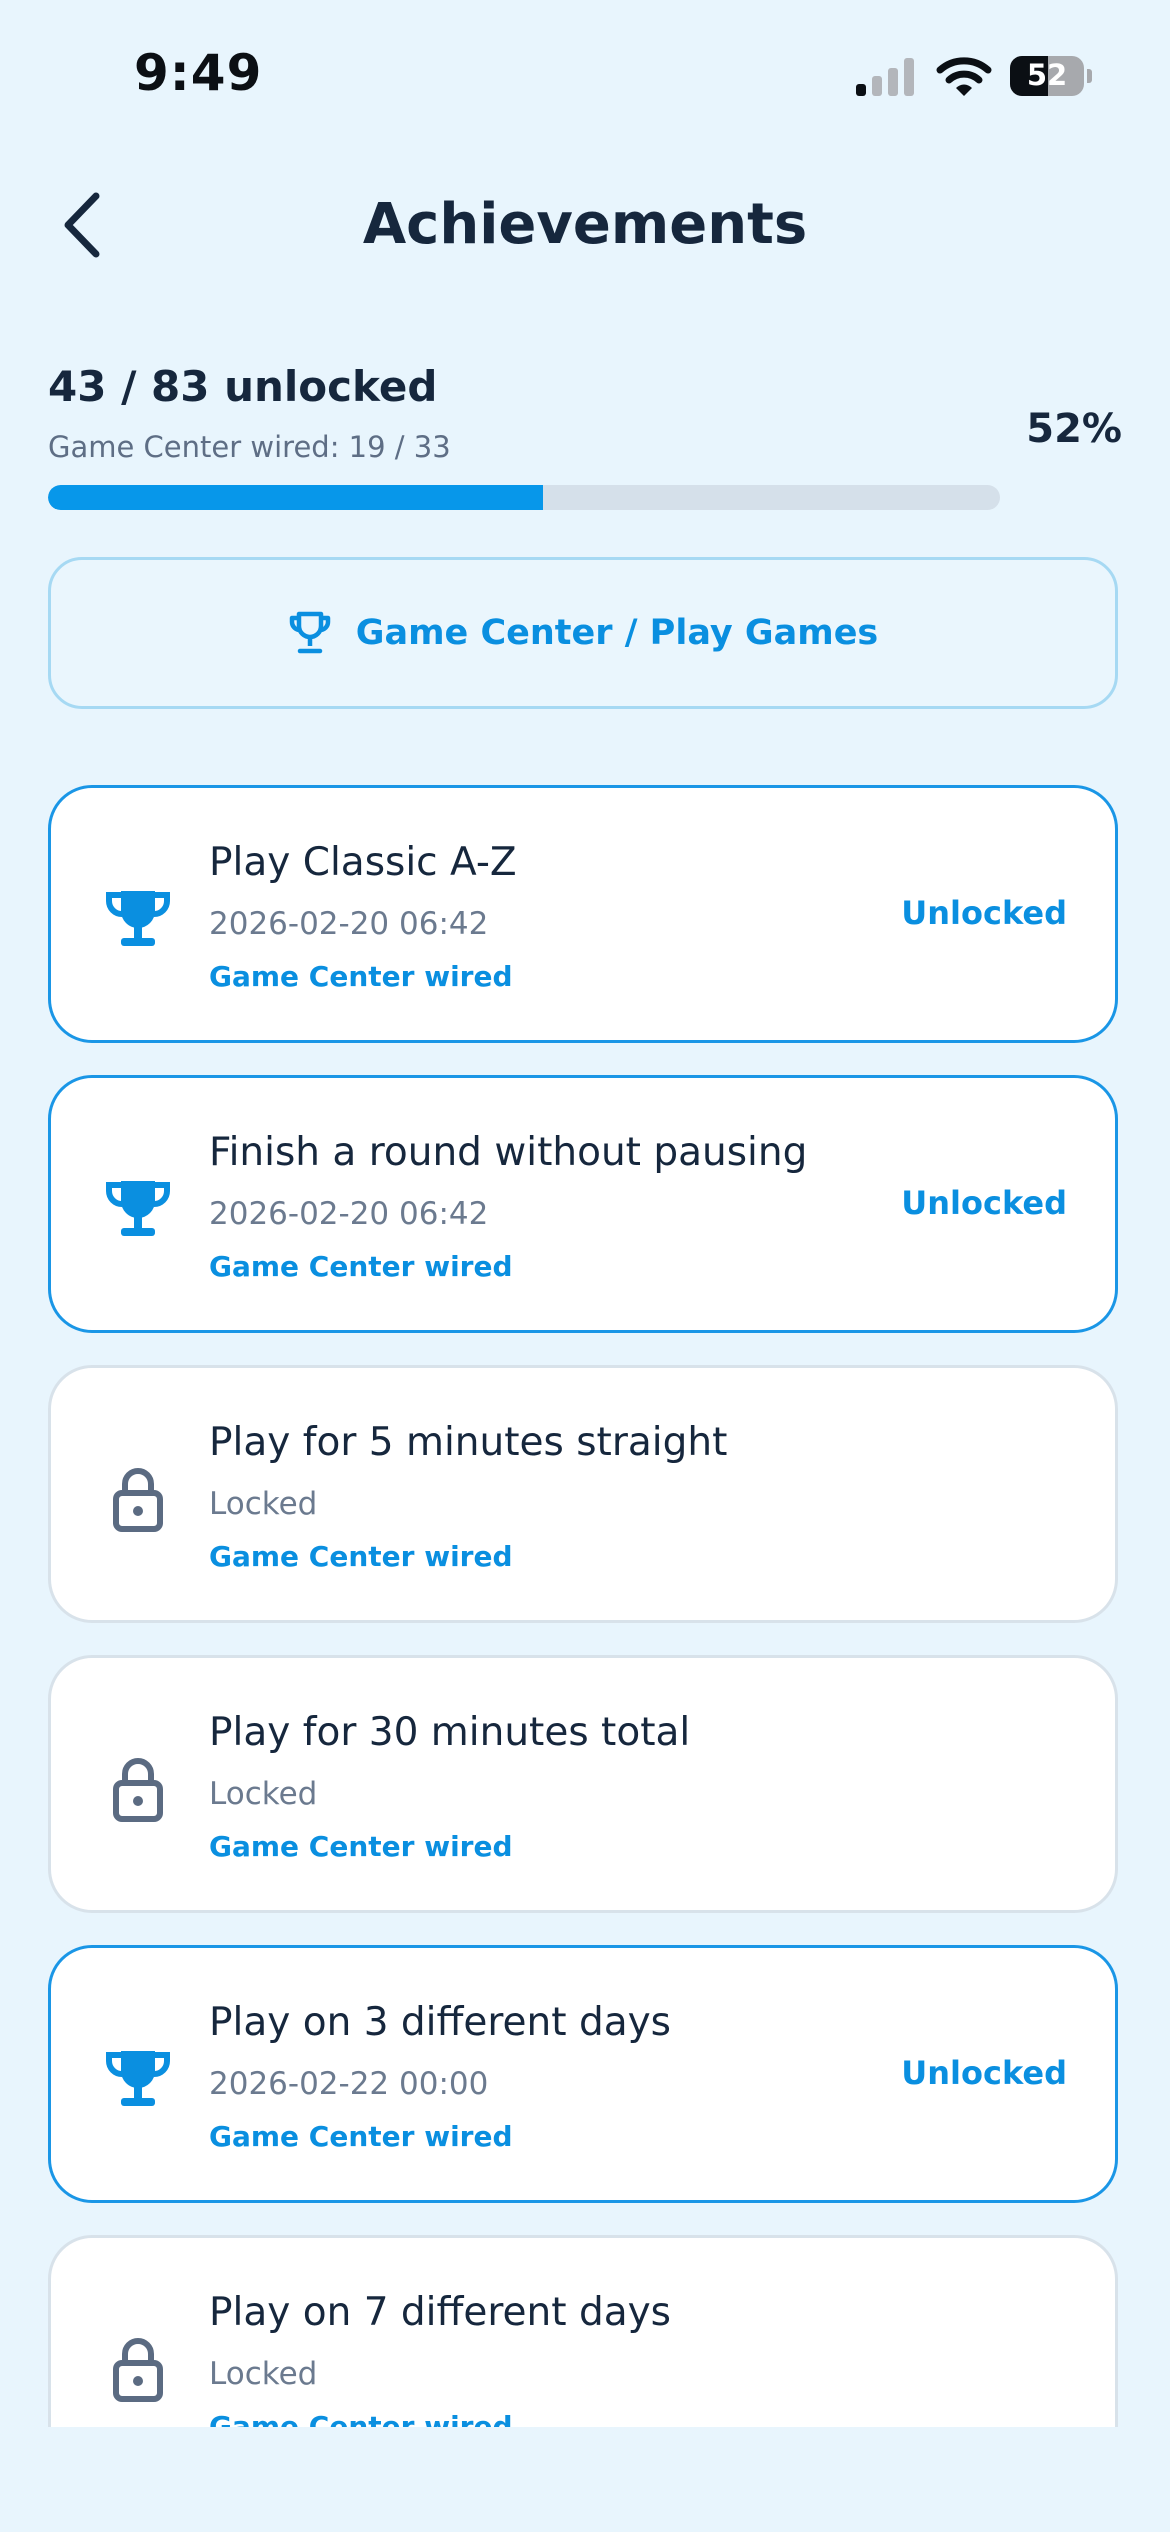 The image size is (1170, 2532). I want to click on trophy-outline-icon, so click(309, 632).